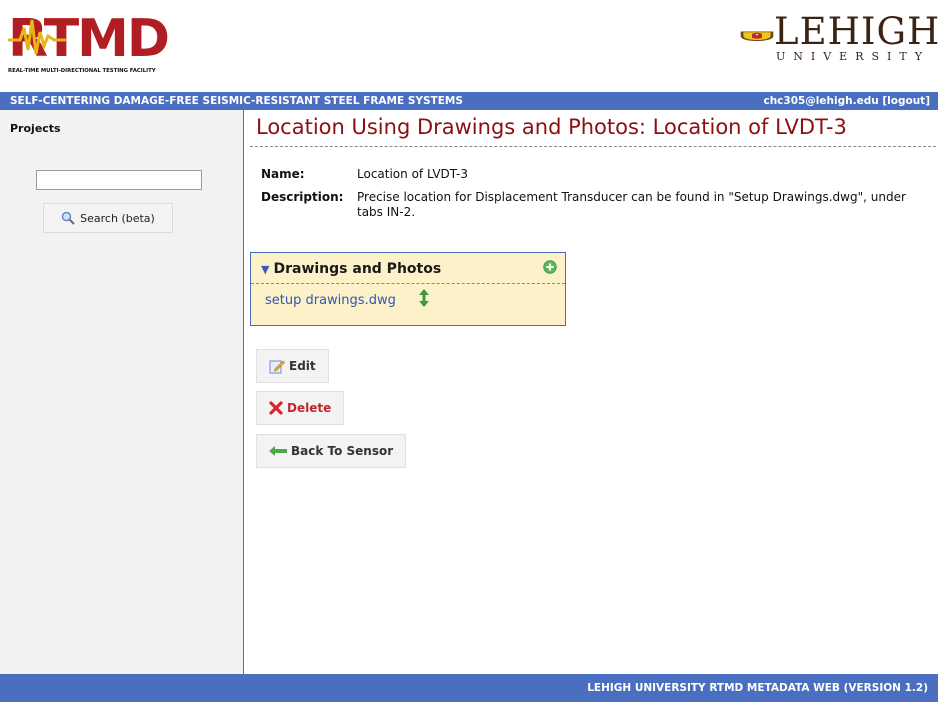  Describe the element at coordinates (35, 128) in the screenshot. I see `sidebar-heading: Projects` at that location.